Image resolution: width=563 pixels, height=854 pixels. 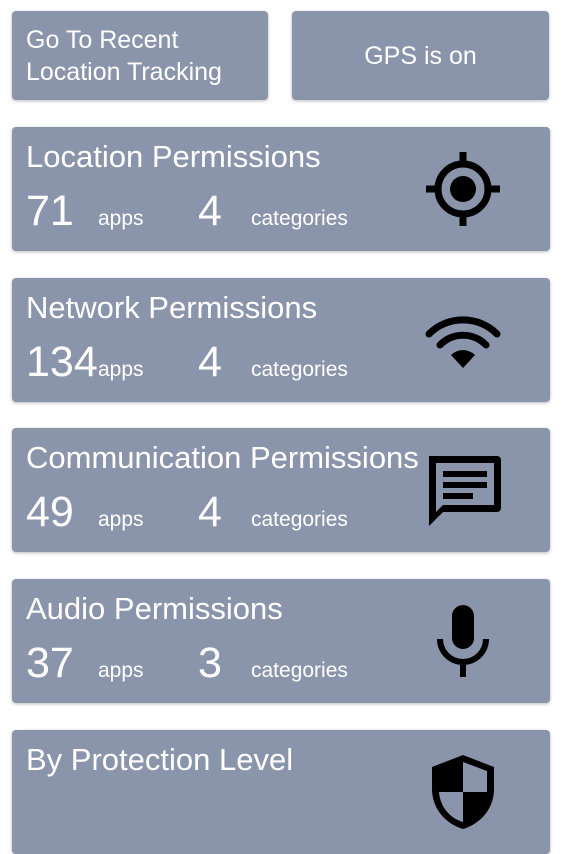 I want to click on card-title: By Protection Level, so click(x=160, y=759).